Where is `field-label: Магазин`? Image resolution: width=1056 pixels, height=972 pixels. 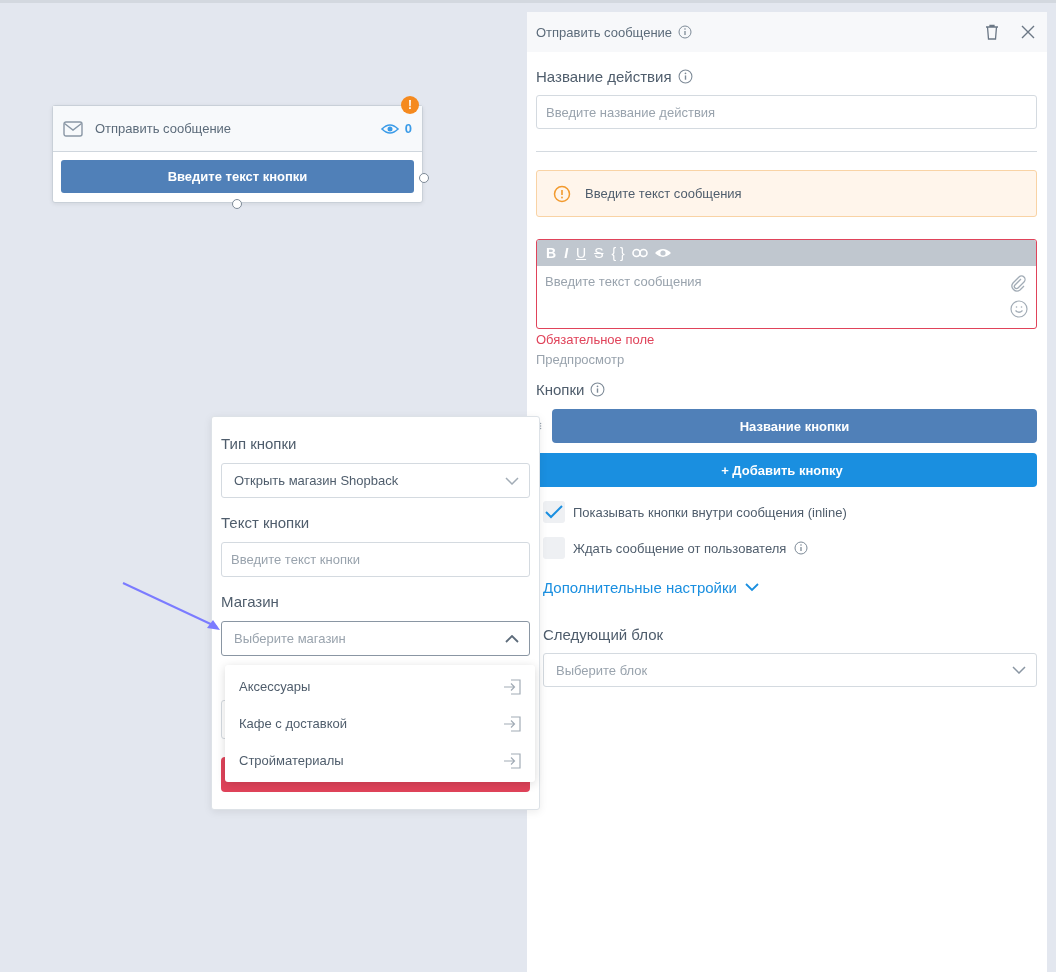 field-label: Магазин is located at coordinates (250, 601).